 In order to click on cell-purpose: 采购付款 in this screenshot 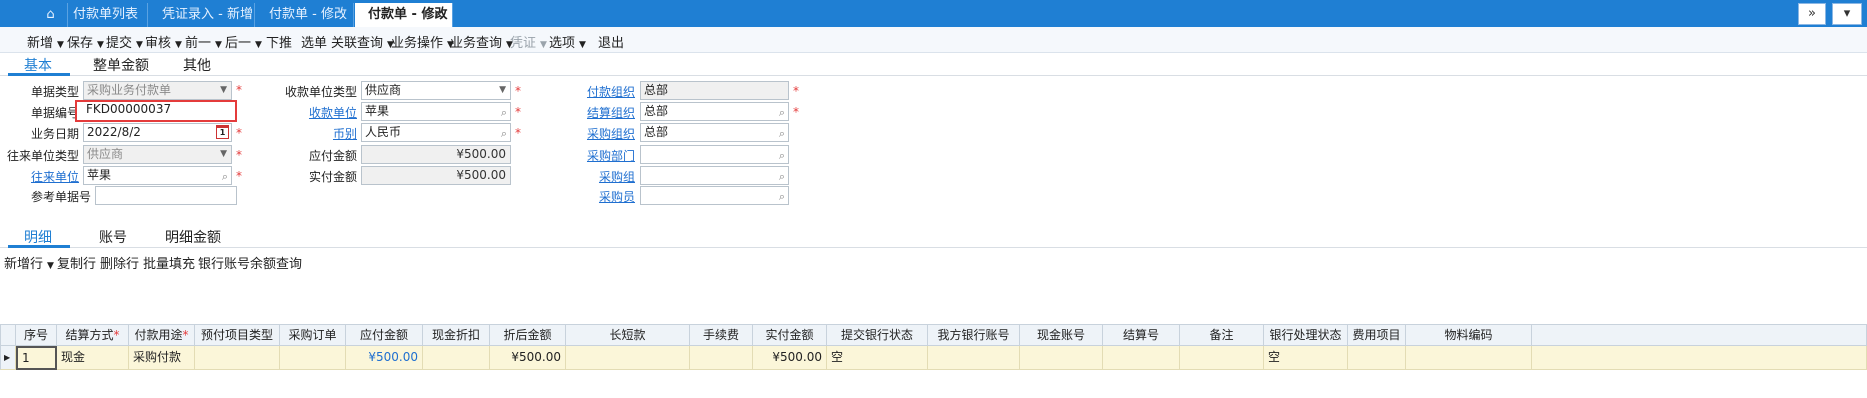, I will do `click(162, 358)`.